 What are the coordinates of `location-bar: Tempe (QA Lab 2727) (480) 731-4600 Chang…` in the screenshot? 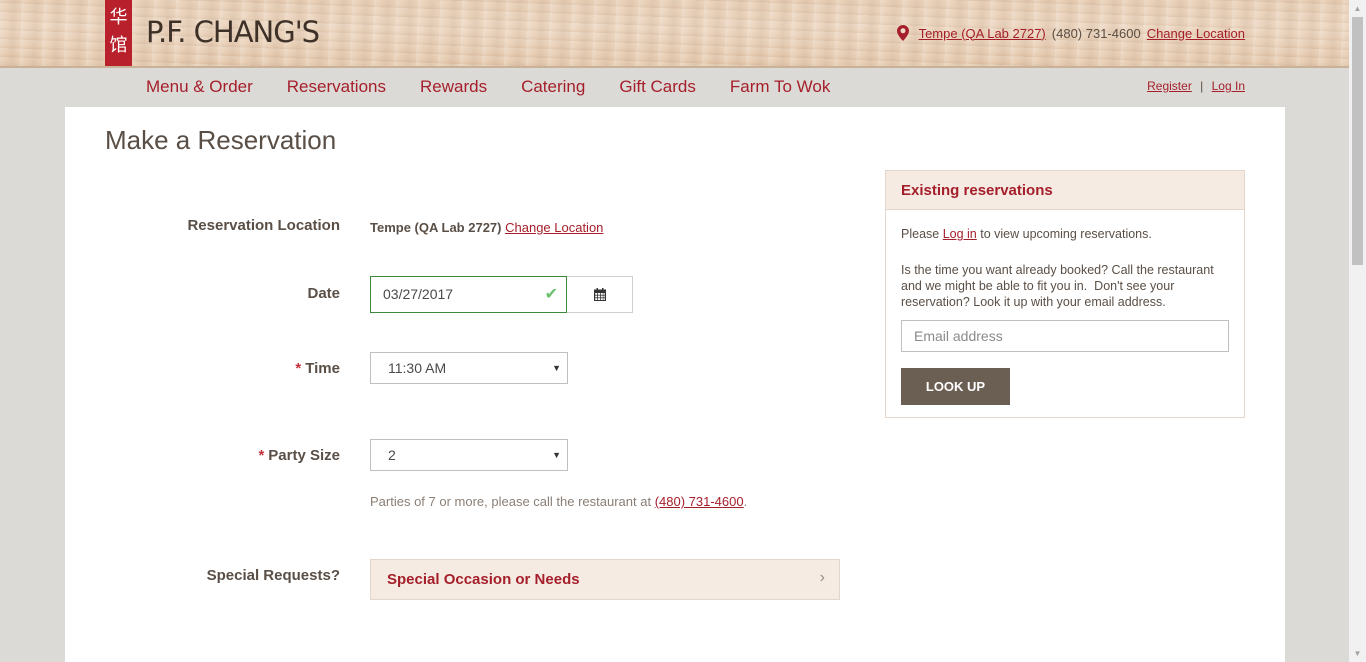 It's located at (1070, 33).